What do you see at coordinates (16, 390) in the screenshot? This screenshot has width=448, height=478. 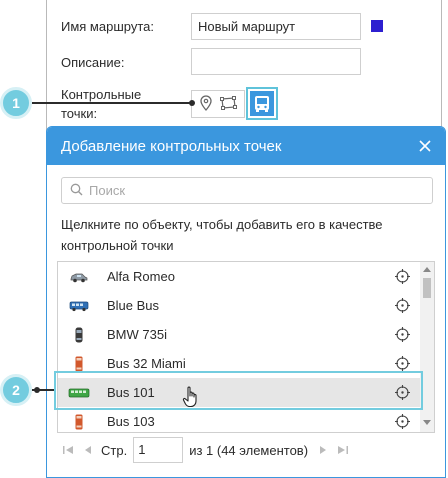 I see `callout-2: 2` at bounding box center [16, 390].